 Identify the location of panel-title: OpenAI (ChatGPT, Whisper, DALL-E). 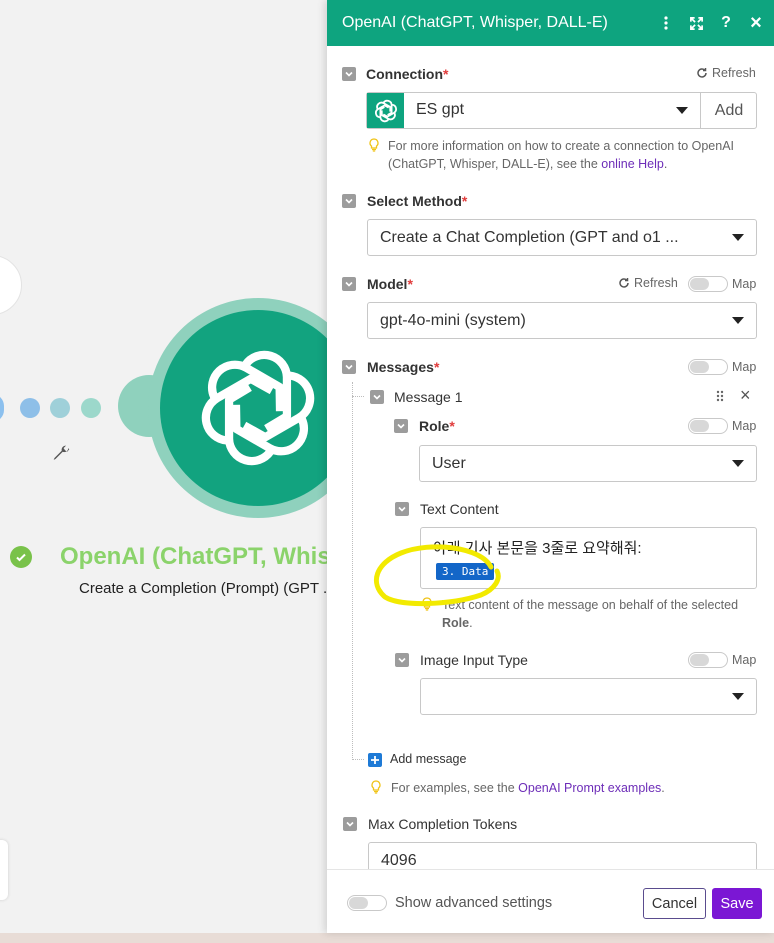
(475, 22).